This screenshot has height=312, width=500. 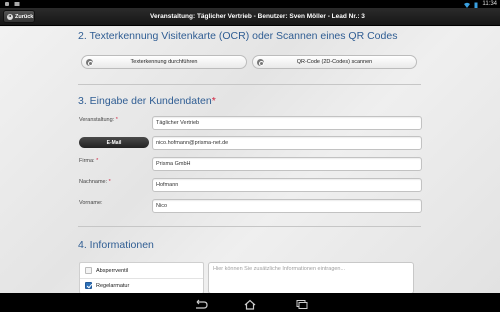 What do you see at coordinates (88, 270) in the screenshot?
I see `checkbox-absperrventil` at bounding box center [88, 270].